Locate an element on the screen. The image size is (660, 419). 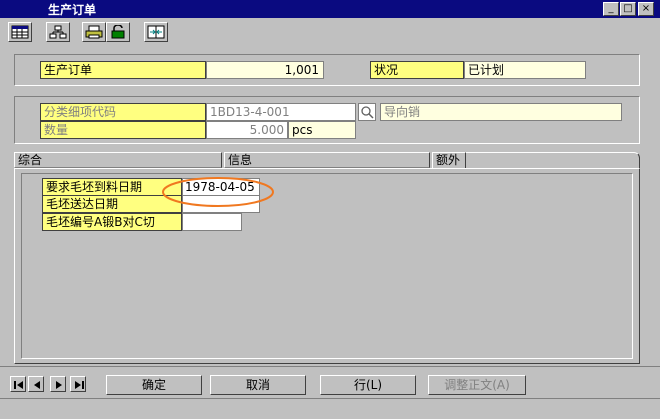
blank-number-label: 毛坯编号A锻B对C切 is located at coordinates (112, 222).